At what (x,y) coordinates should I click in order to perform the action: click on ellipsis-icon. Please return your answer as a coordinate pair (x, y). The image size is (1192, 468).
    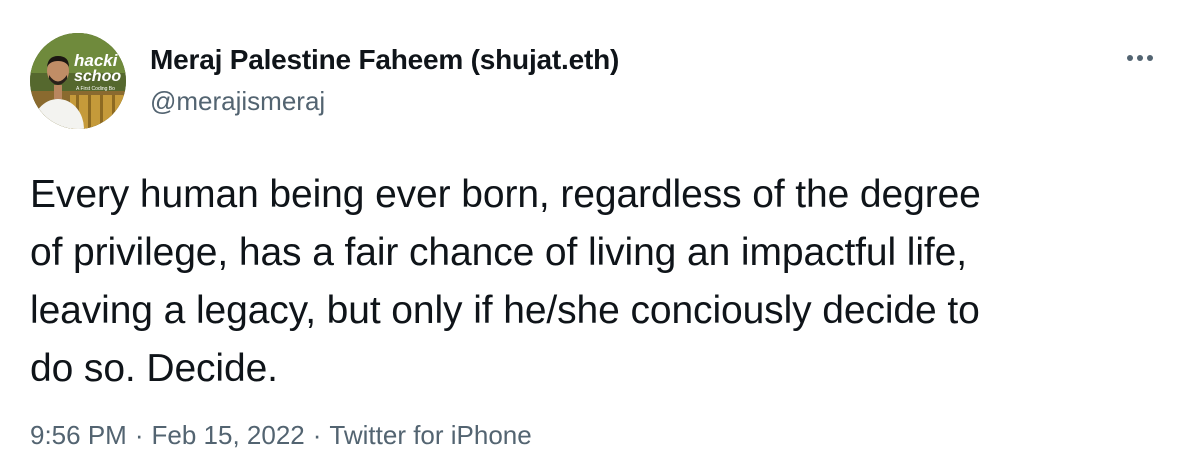
    Looking at the image, I should click on (1140, 58).